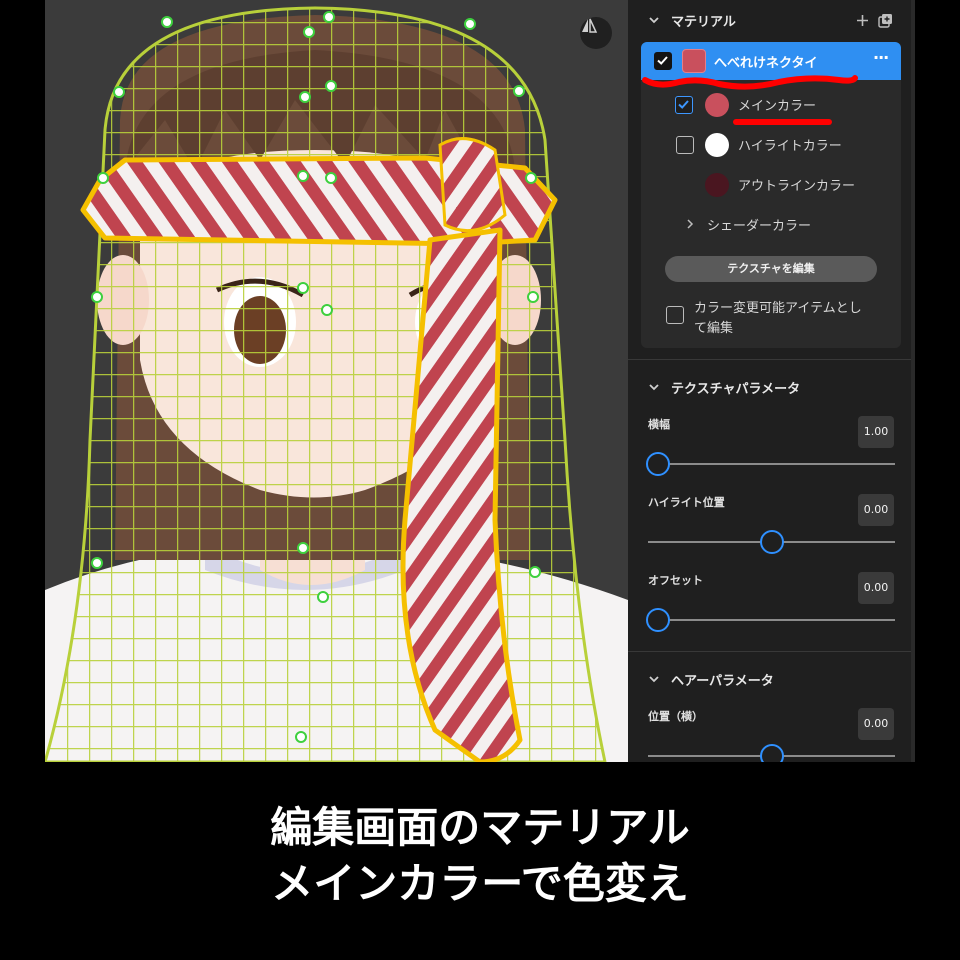  I want to click on position-horizontal-label: 位置（横）, so click(675, 716).